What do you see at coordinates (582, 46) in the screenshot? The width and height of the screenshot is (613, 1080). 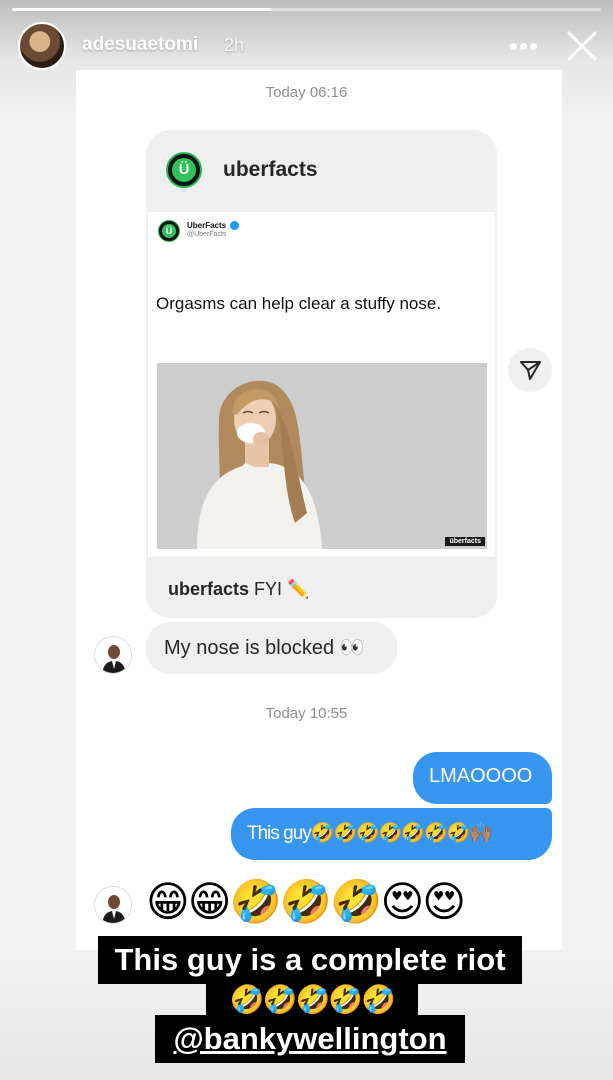 I see `close-icon` at bounding box center [582, 46].